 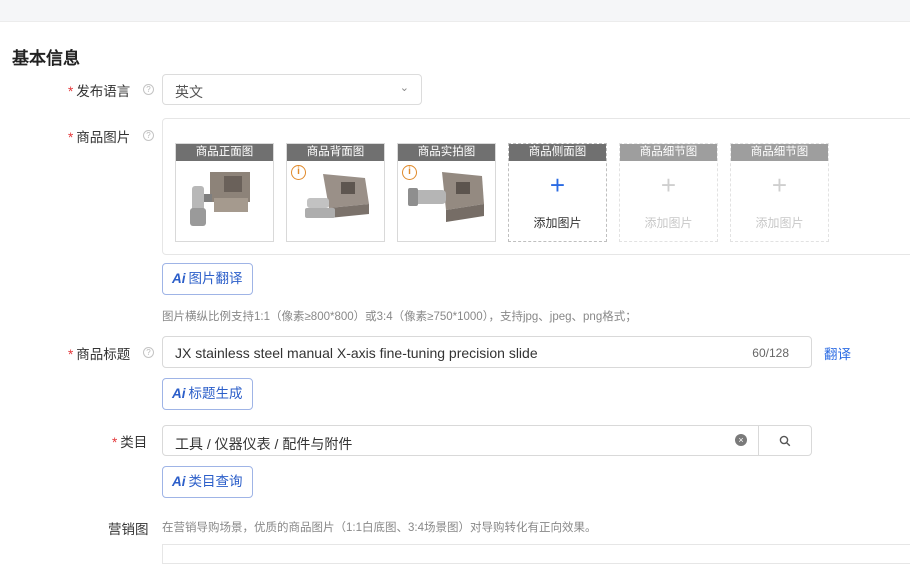 What do you see at coordinates (837, 353) in the screenshot?
I see `translate-link: 翻译` at bounding box center [837, 353].